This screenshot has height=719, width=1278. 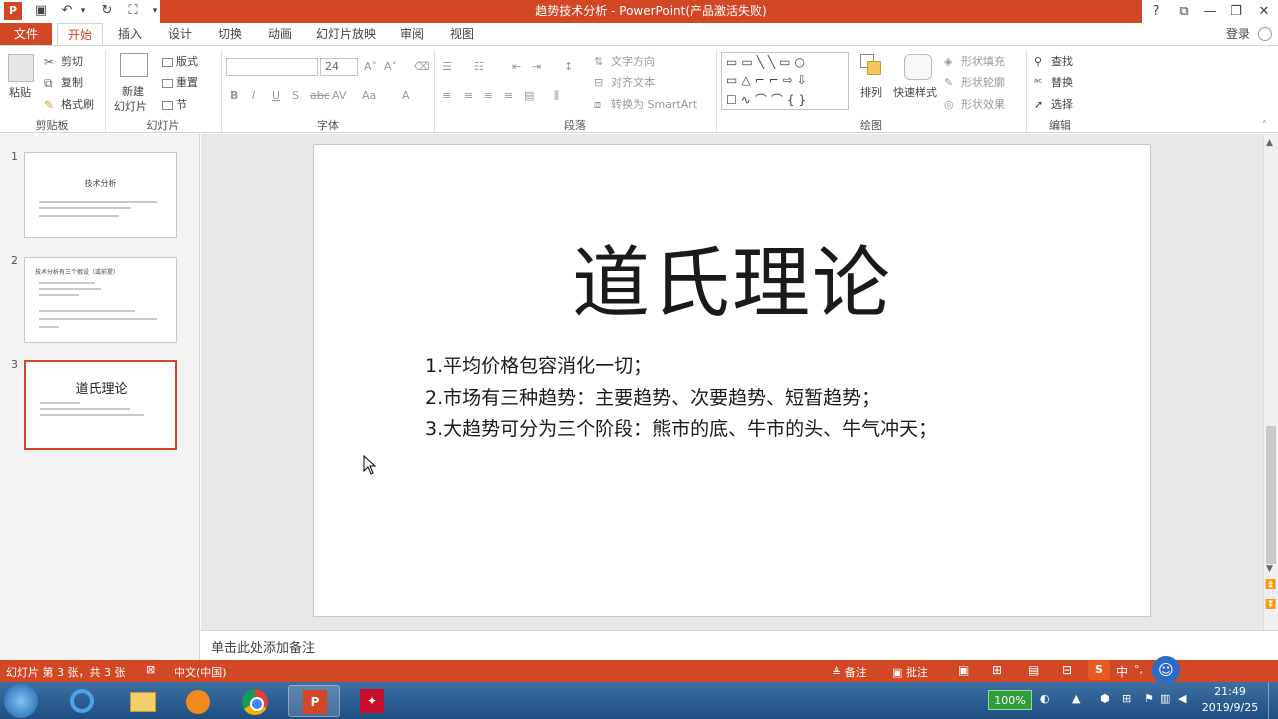 I want to click on increase-indent-icon: ⇥, so click(x=536, y=66).